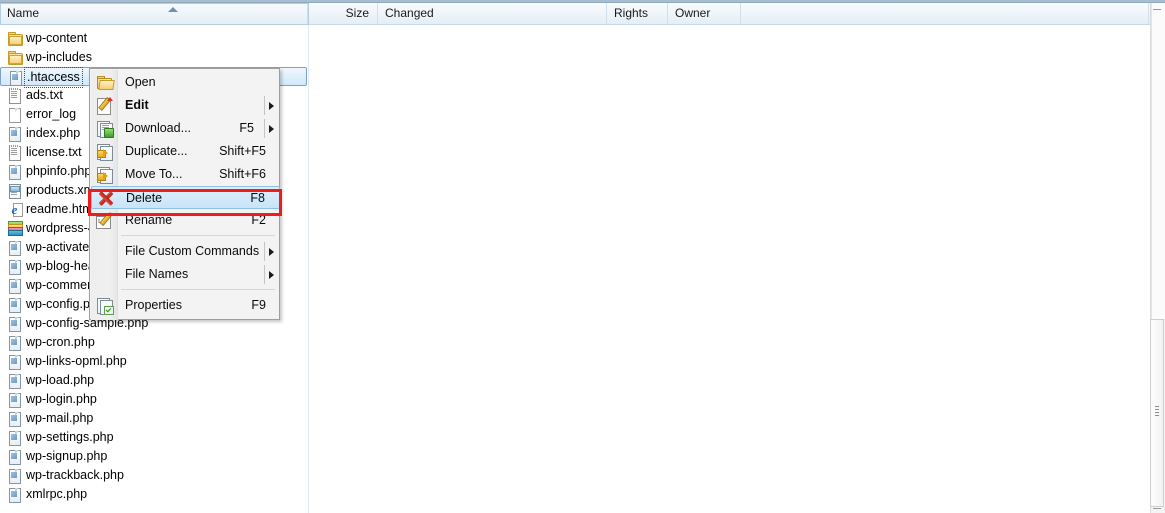  I want to click on file-row: wp-mail.php, so click(154, 418).